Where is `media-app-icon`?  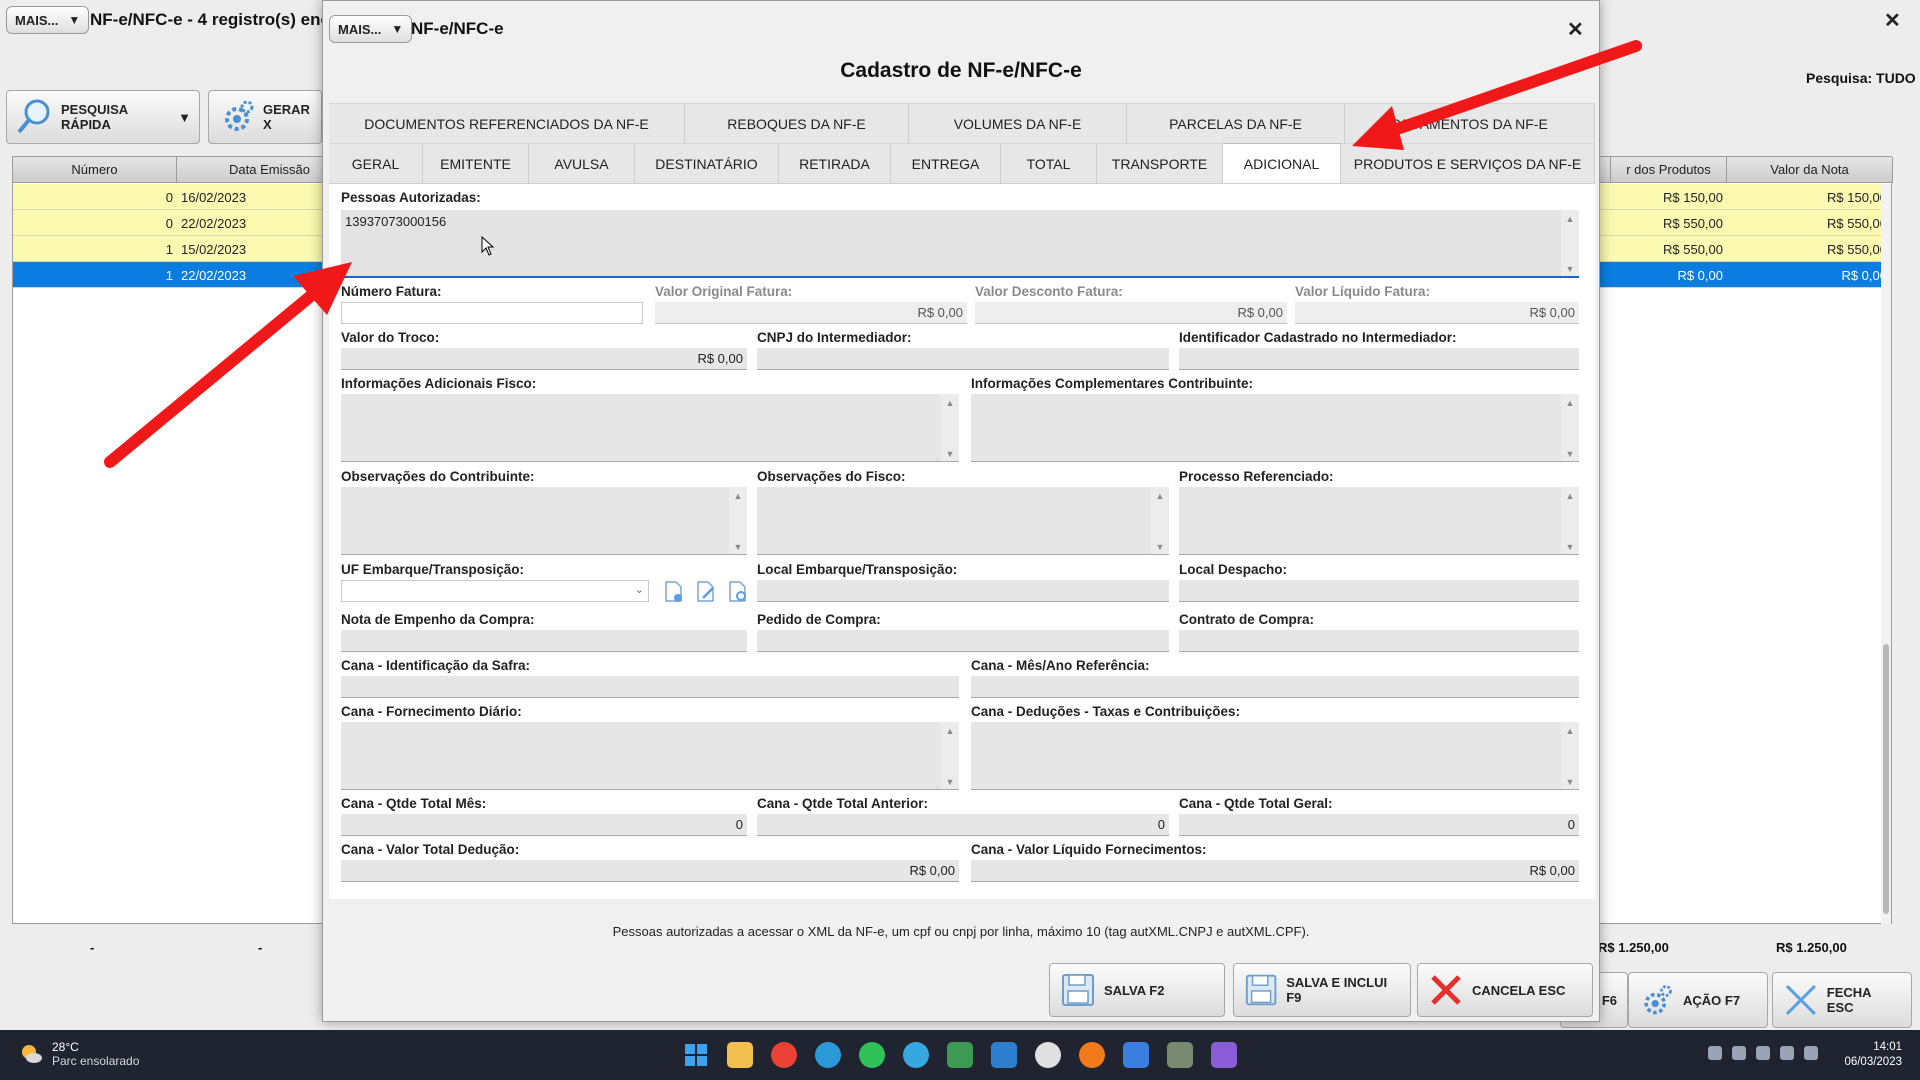 media-app-icon is located at coordinates (1224, 1055).